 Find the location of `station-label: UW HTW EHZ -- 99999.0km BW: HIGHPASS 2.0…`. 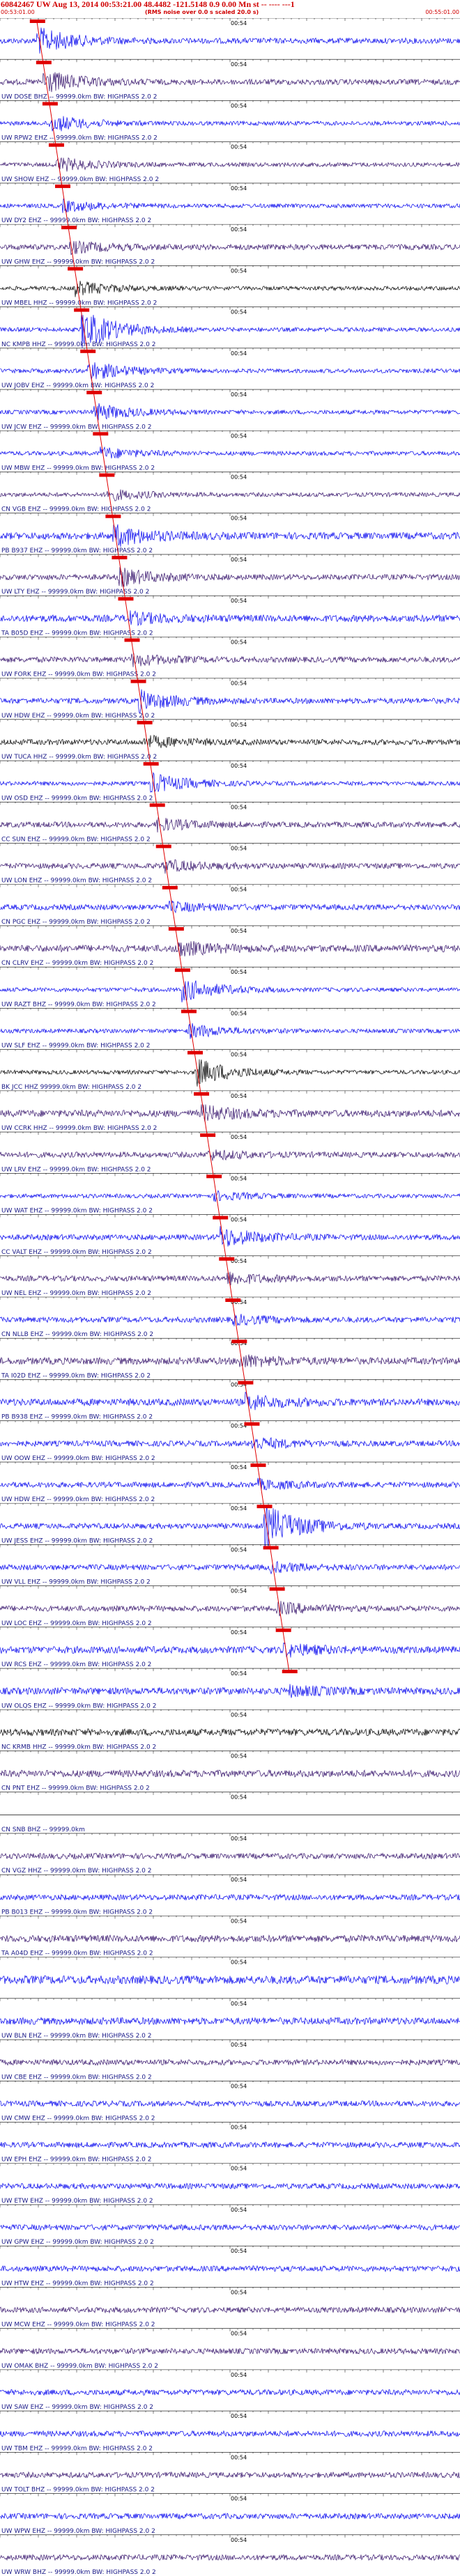

station-label: UW HTW EHZ -- 99999.0km BW: HIGHPASS 2.0… is located at coordinates (77, 2283).